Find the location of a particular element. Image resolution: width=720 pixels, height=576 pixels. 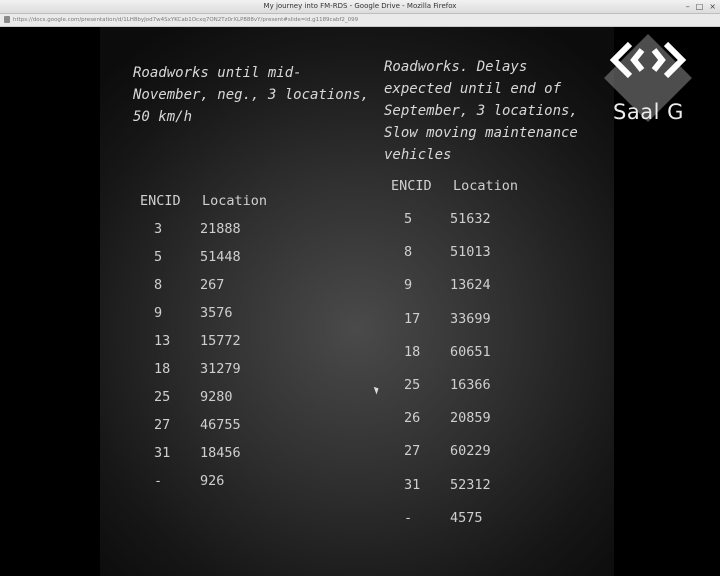

left-location-cell: 267 is located at coordinates (212, 285).